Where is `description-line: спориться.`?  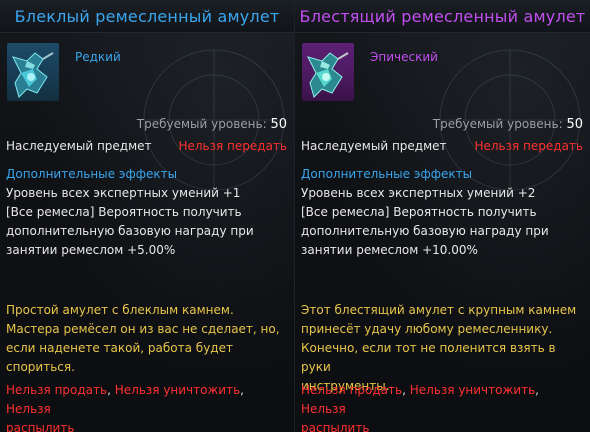
description-line: спориться. is located at coordinates (40, 367).